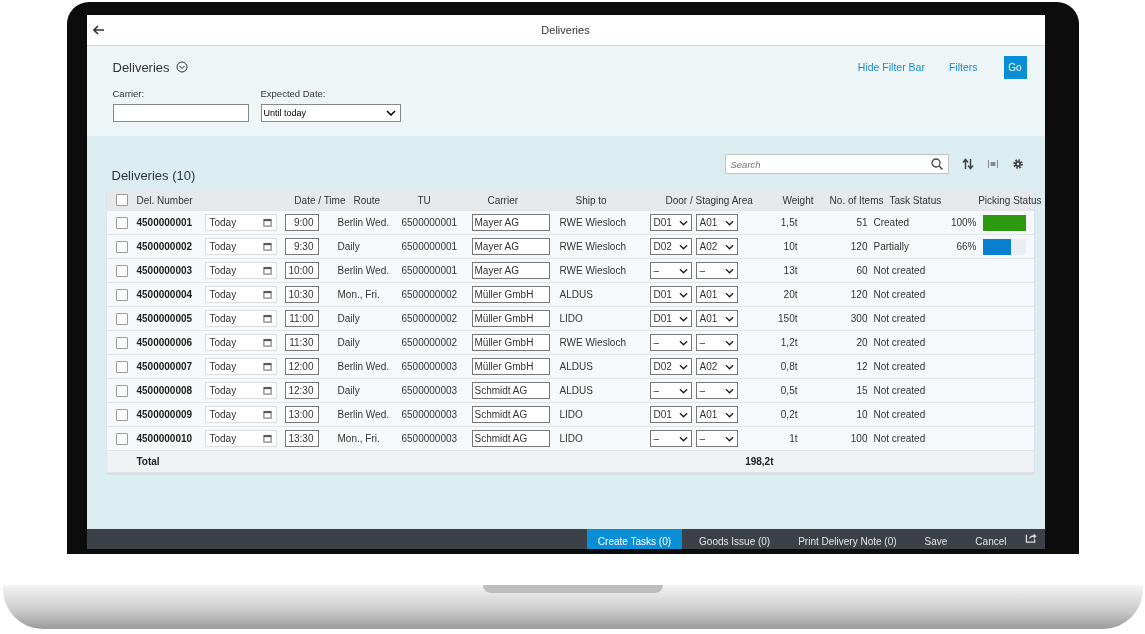 Image resolution: width=1145 pixels, height=634 pixels. Describe the element at coordinates (301, 342) in the screenshot. I see `time-input: 11:30` at that location.